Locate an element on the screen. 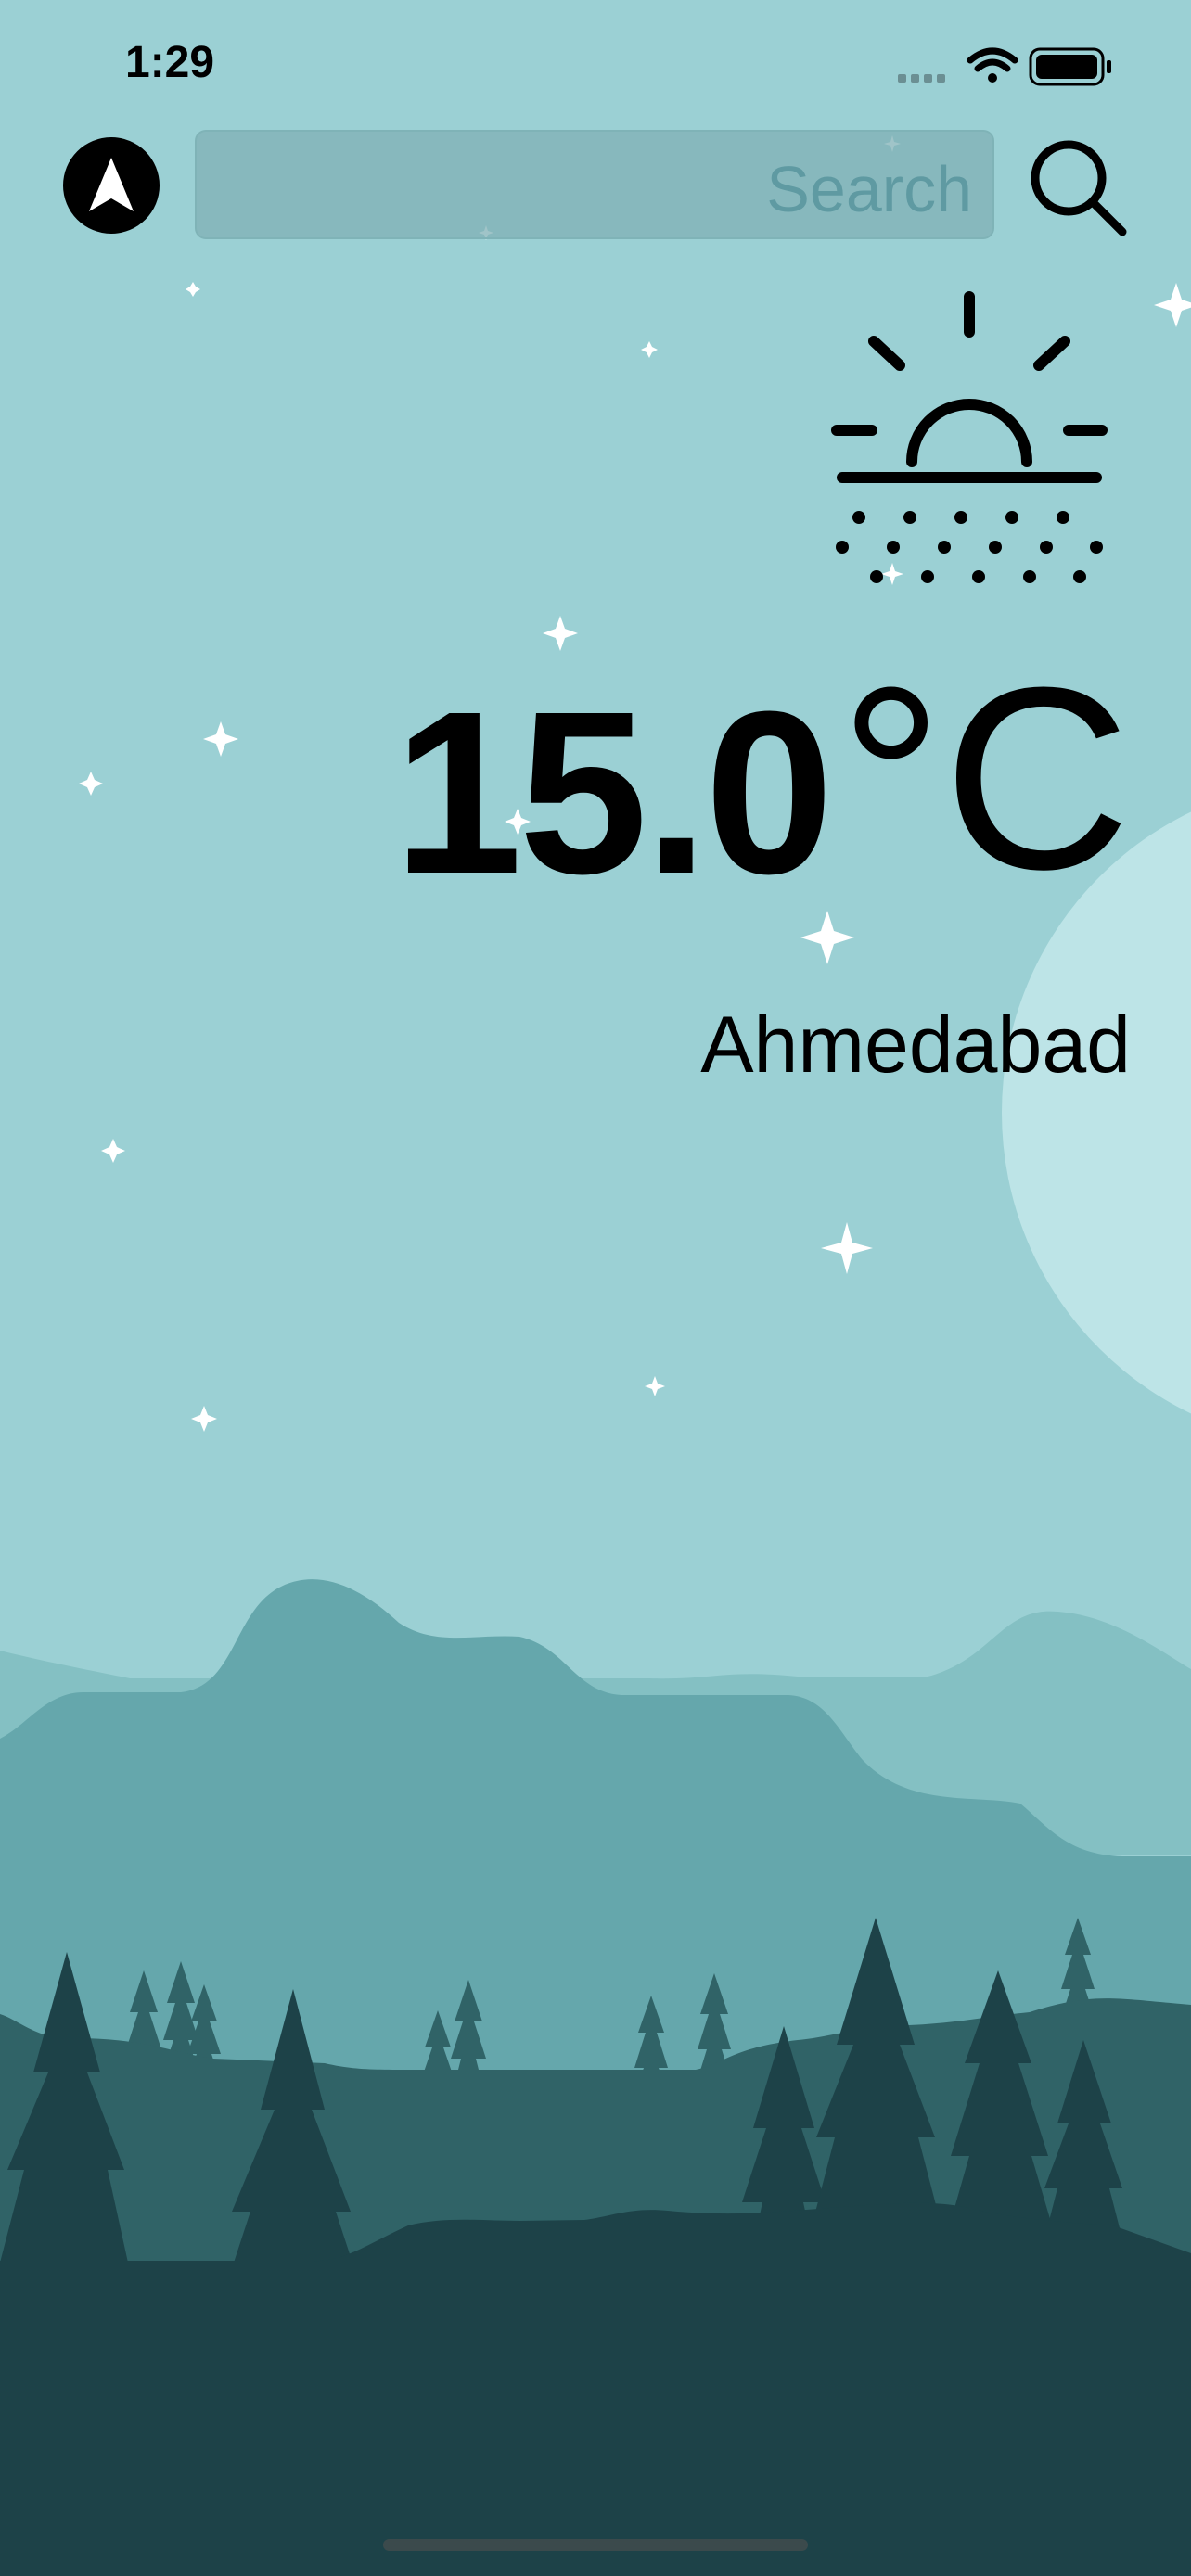  temperature-display: 15.0 °C is located at coordinates (762, 786).